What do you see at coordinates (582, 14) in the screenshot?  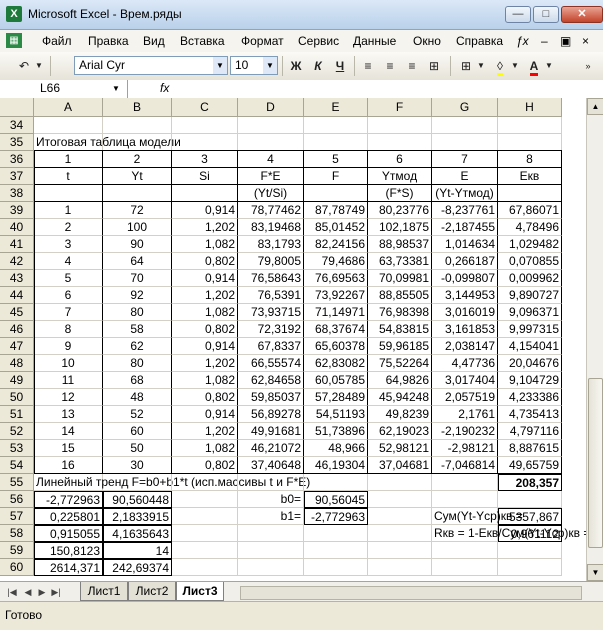 I see `close-button: ✕` at bounding box center [582, 14].